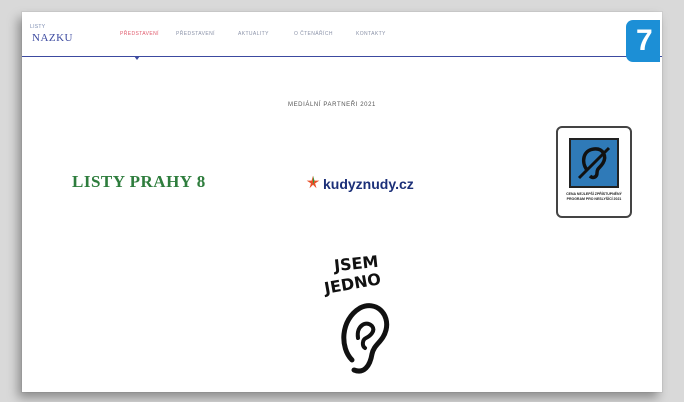 This screenshot has height=402, width=684. What do you see at coordinates (139, 34) in the screenshot?
I see `nav-item-1: PŘEDSTAVENÍ` at bounding box center [139, 34].